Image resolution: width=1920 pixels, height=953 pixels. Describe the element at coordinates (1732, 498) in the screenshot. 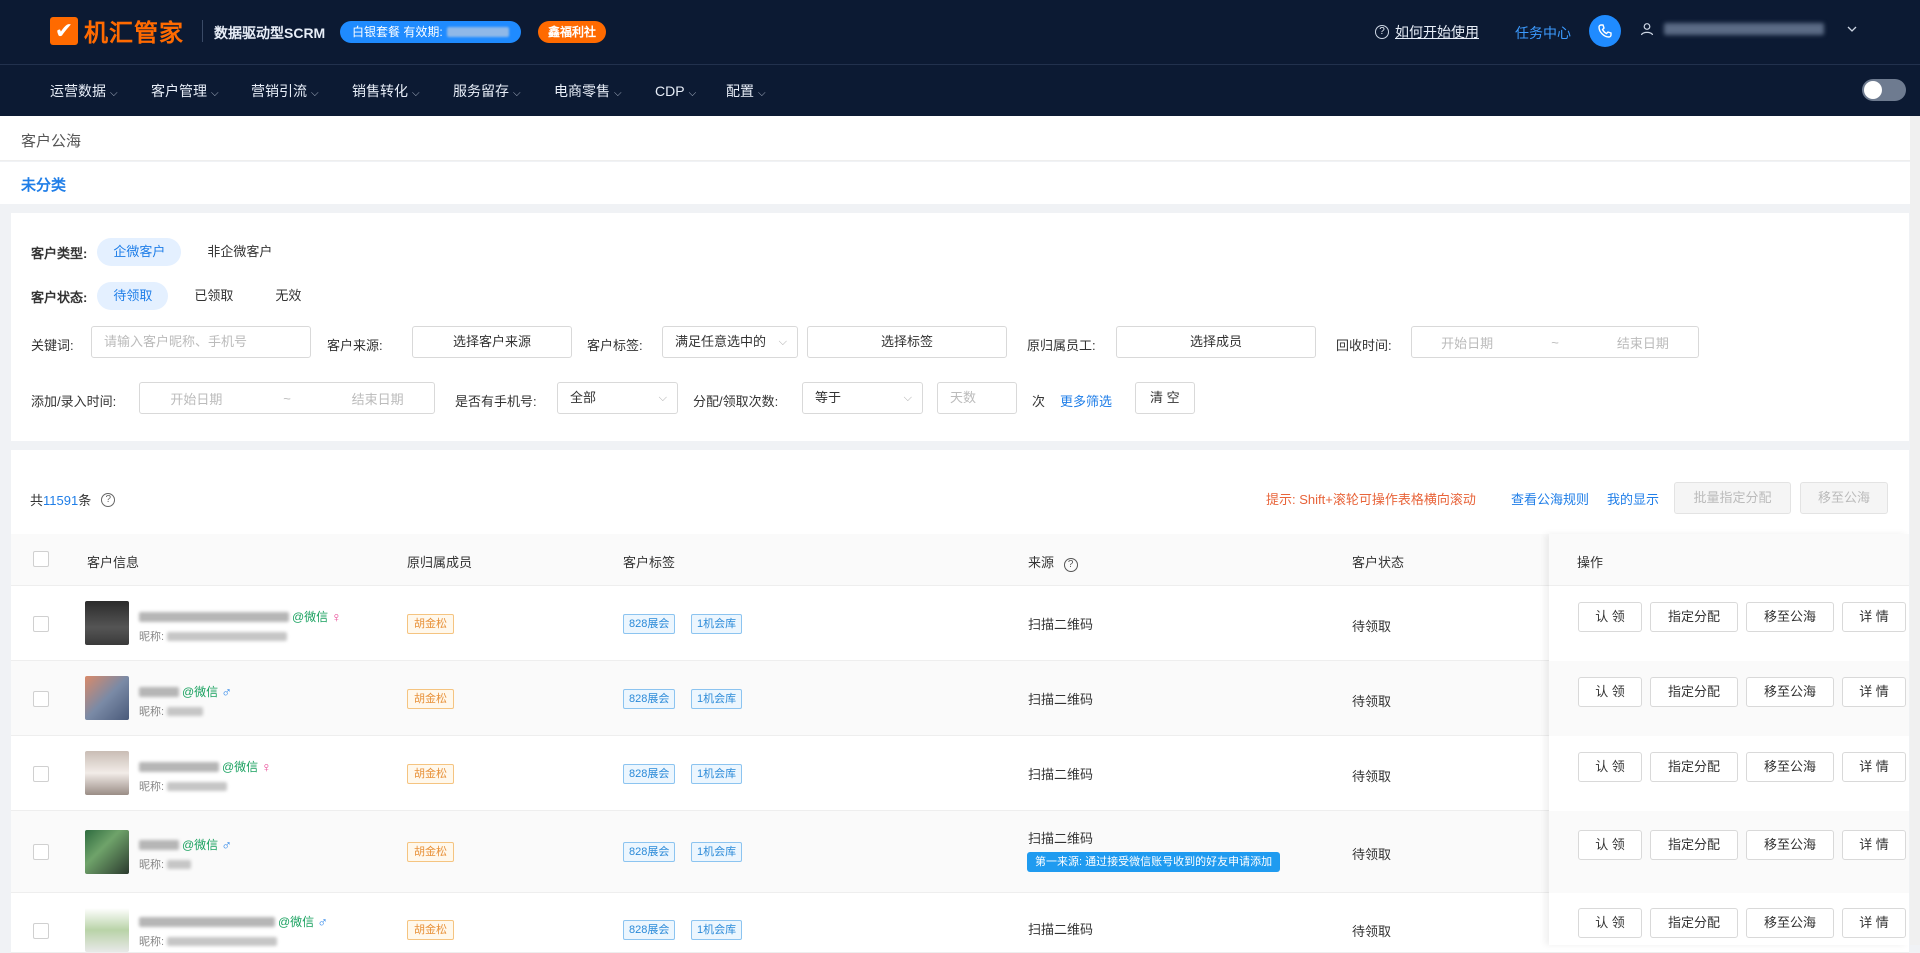

I see `batch-assign-button: 批量指定分配` at that location.